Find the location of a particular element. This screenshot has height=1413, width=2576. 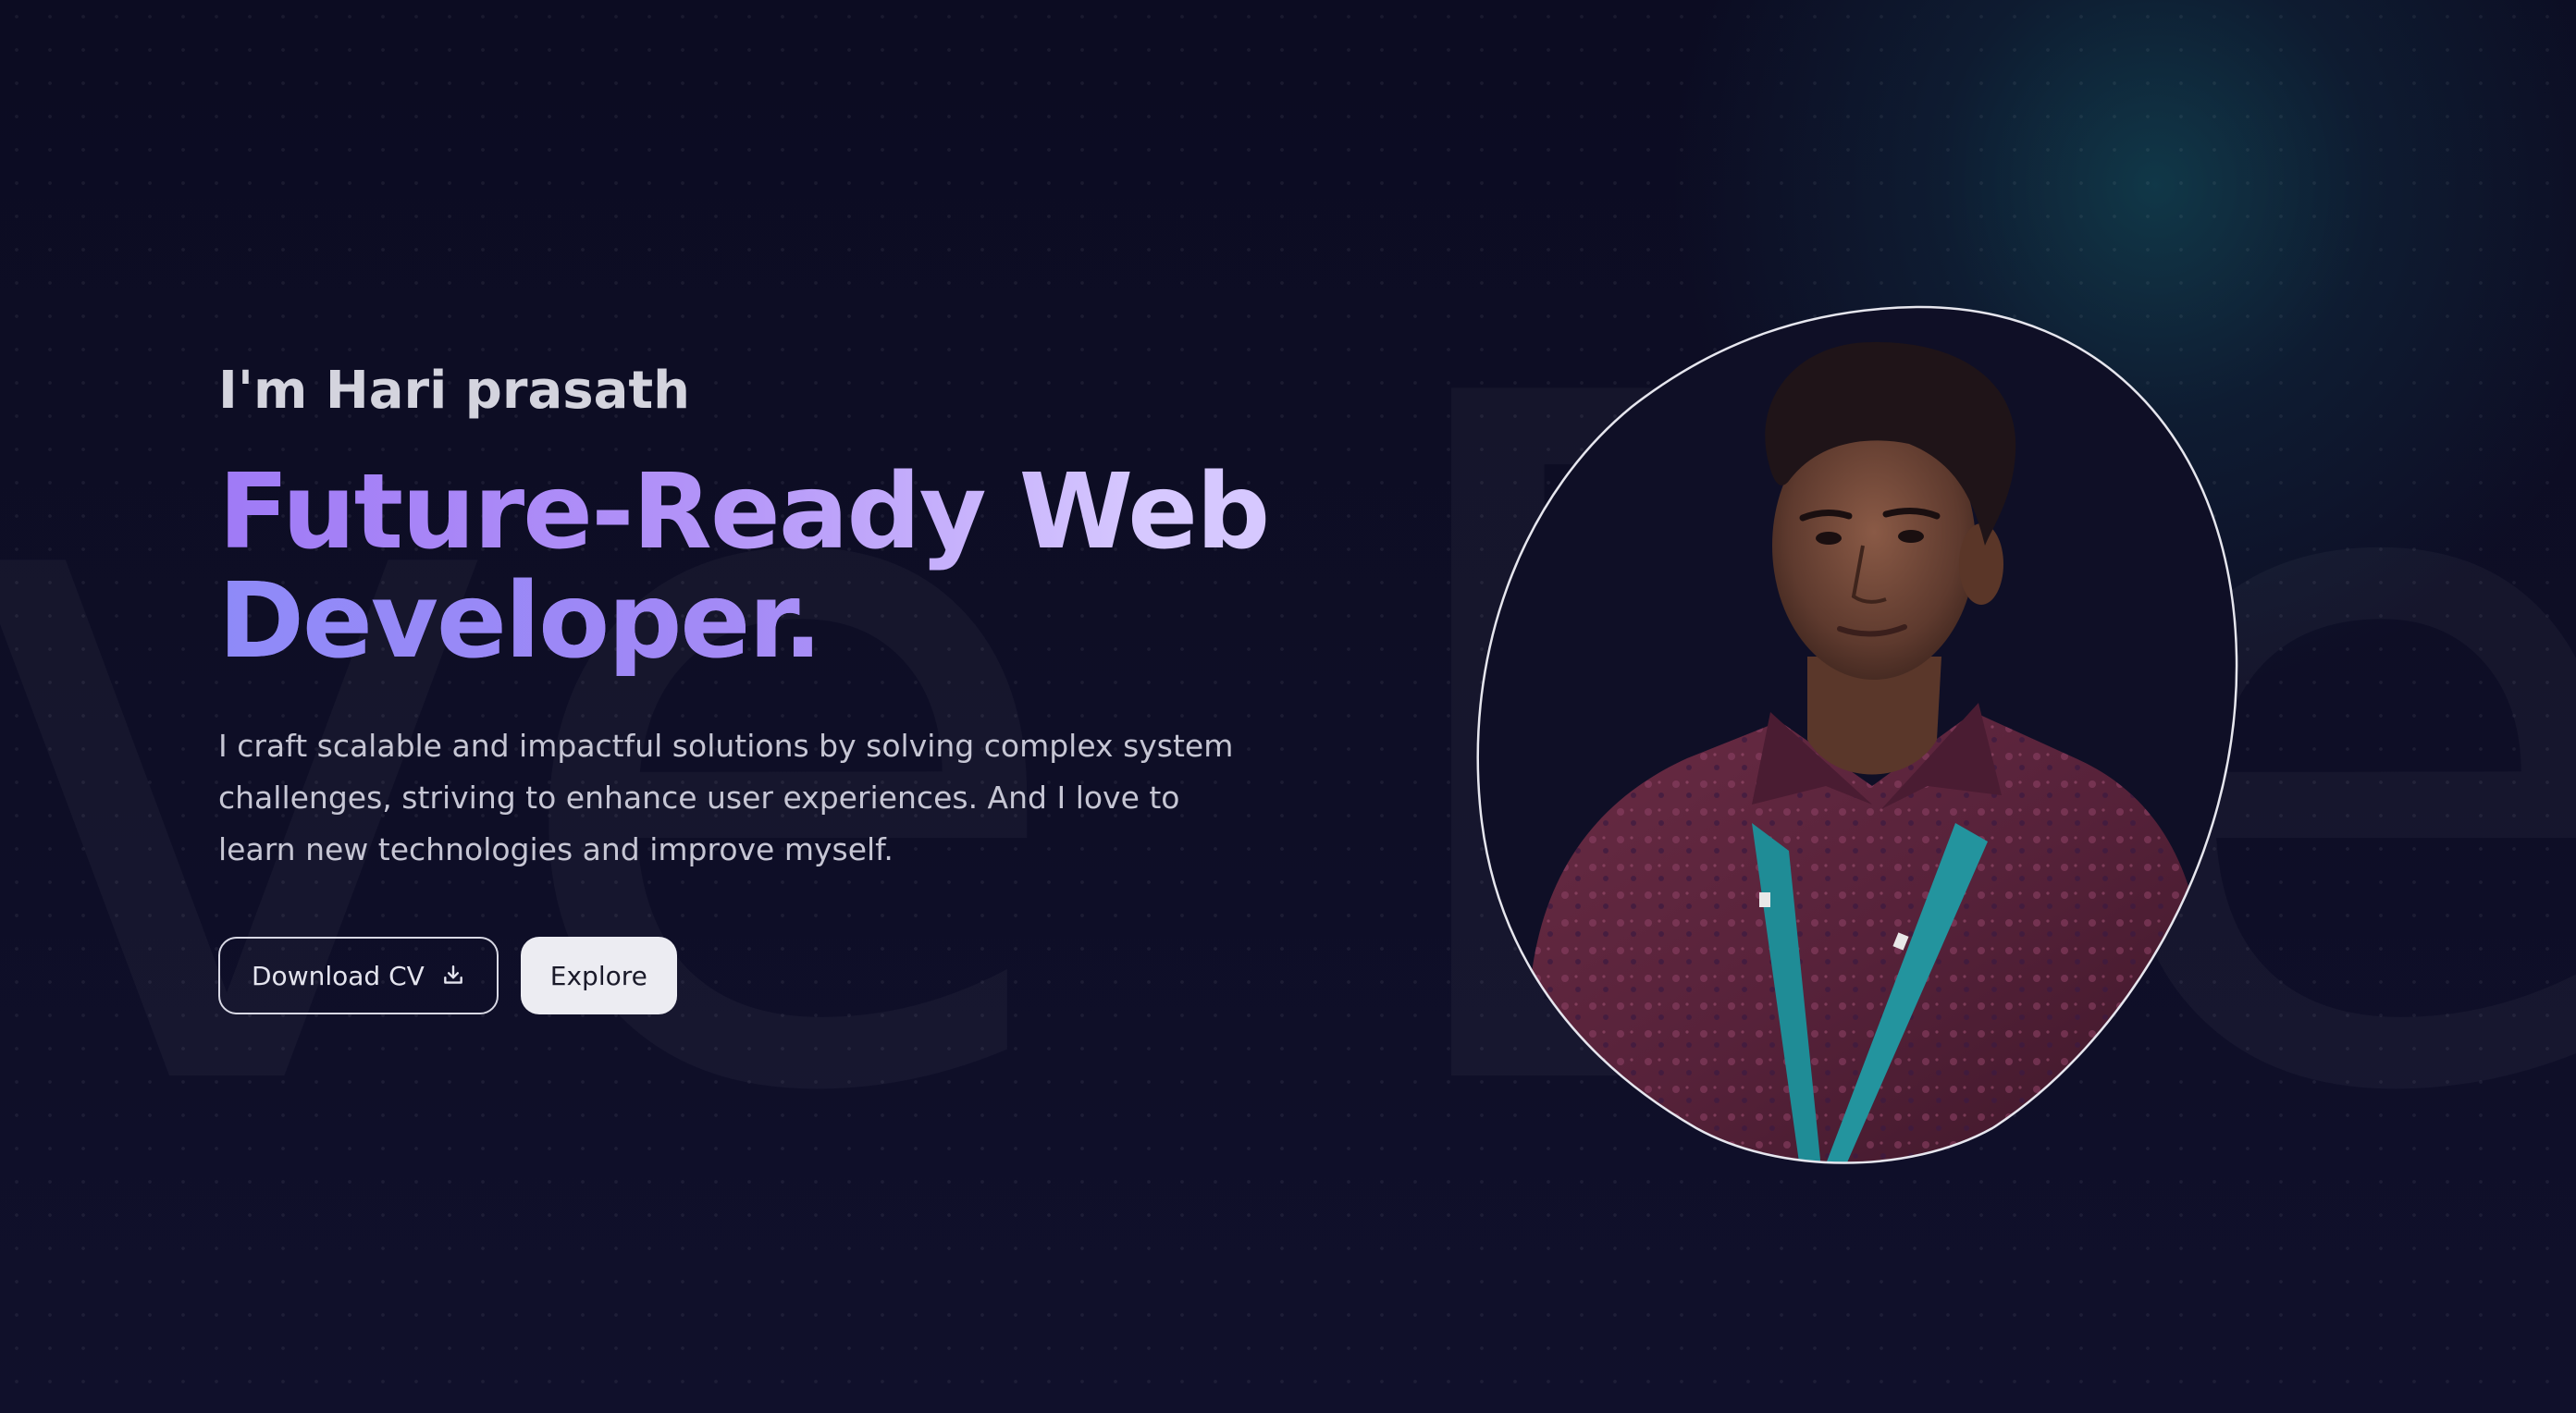

download-cv-label: Download CV is located at coordinates (338, 975).